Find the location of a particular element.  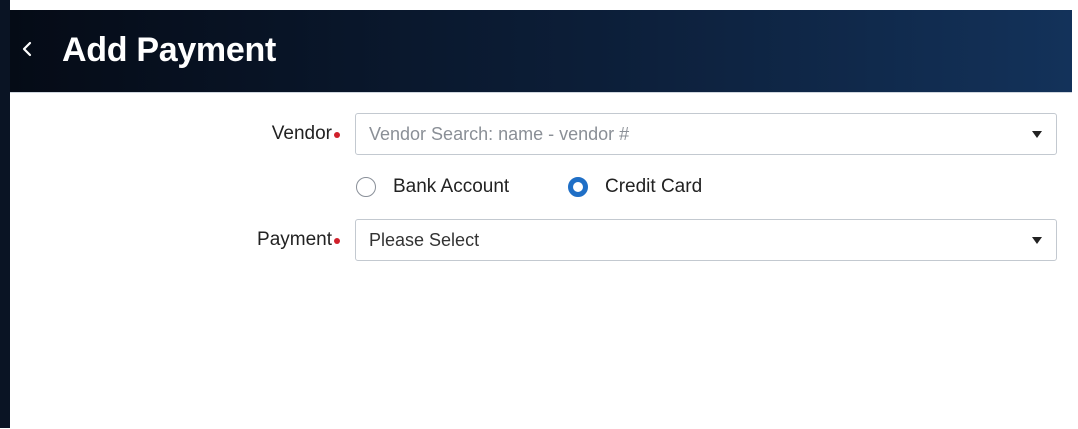

chevron-left-icon is located at coordinates (27, 49).